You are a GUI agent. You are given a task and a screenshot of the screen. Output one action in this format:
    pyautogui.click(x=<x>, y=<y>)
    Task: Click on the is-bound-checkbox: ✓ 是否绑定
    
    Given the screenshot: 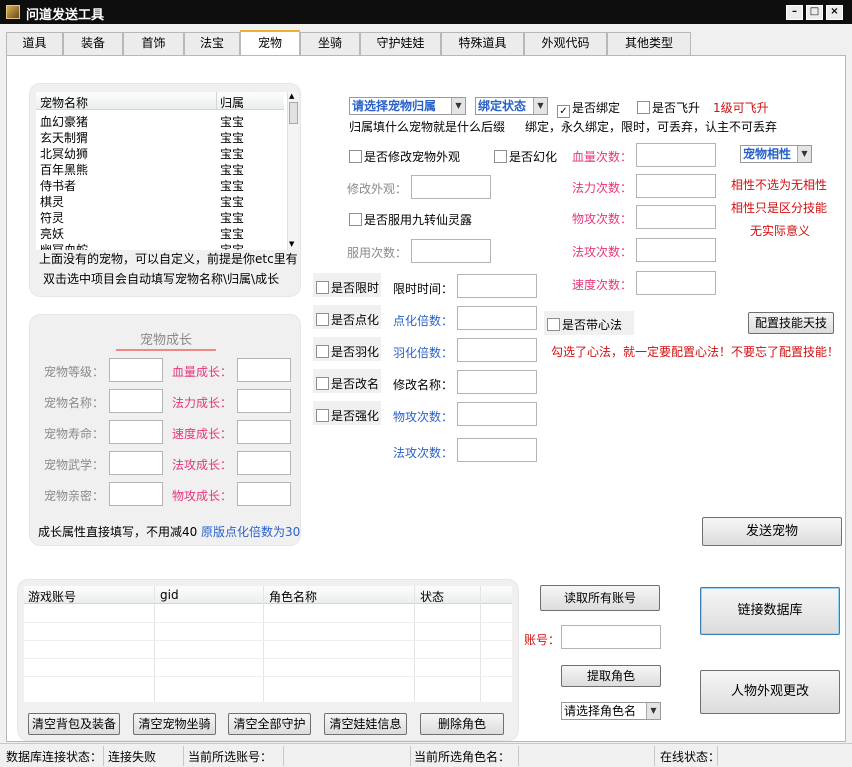 What is the action you would take?
    pyautogui.click(x=588, y=108)
    